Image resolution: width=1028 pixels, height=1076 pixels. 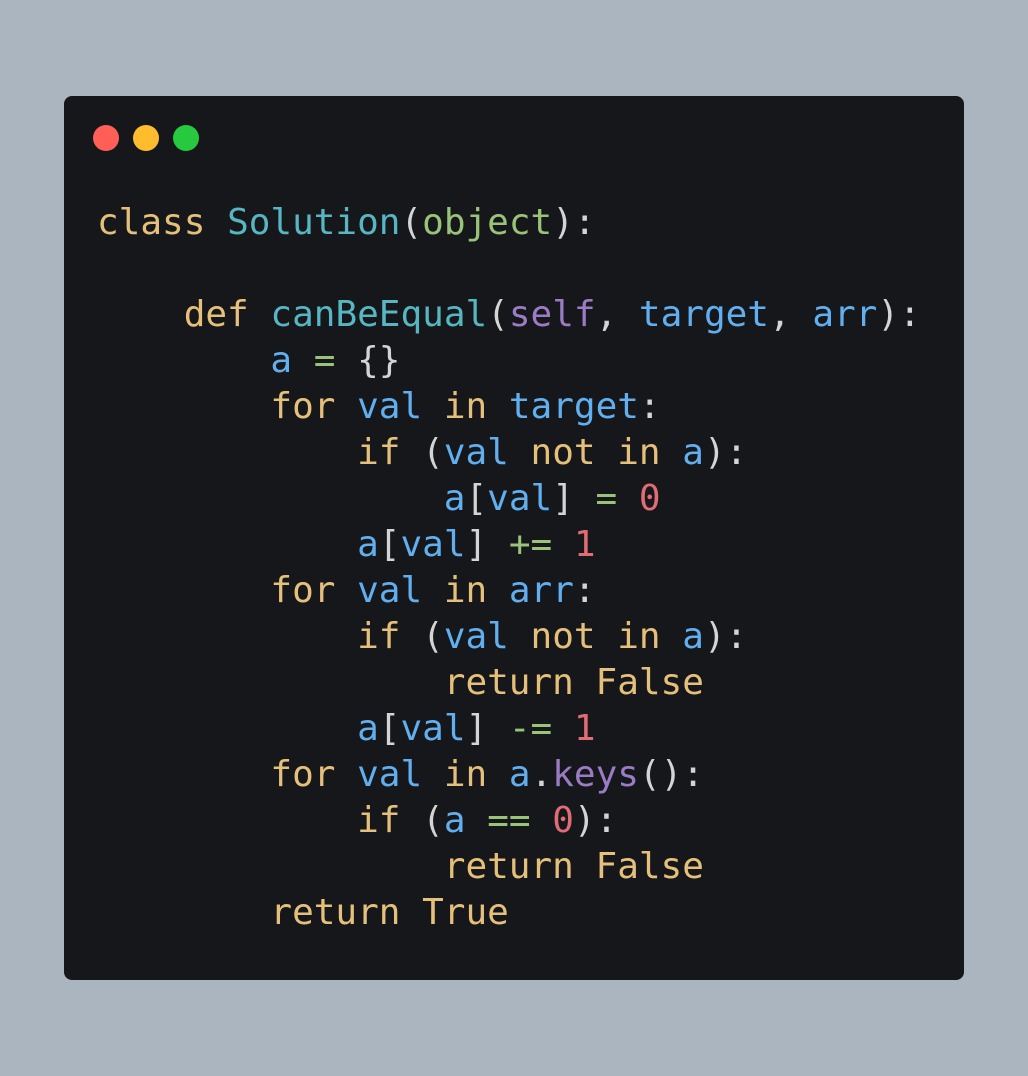 I want to click on code-line: a[val] = 0, so click(x=509, y=499).